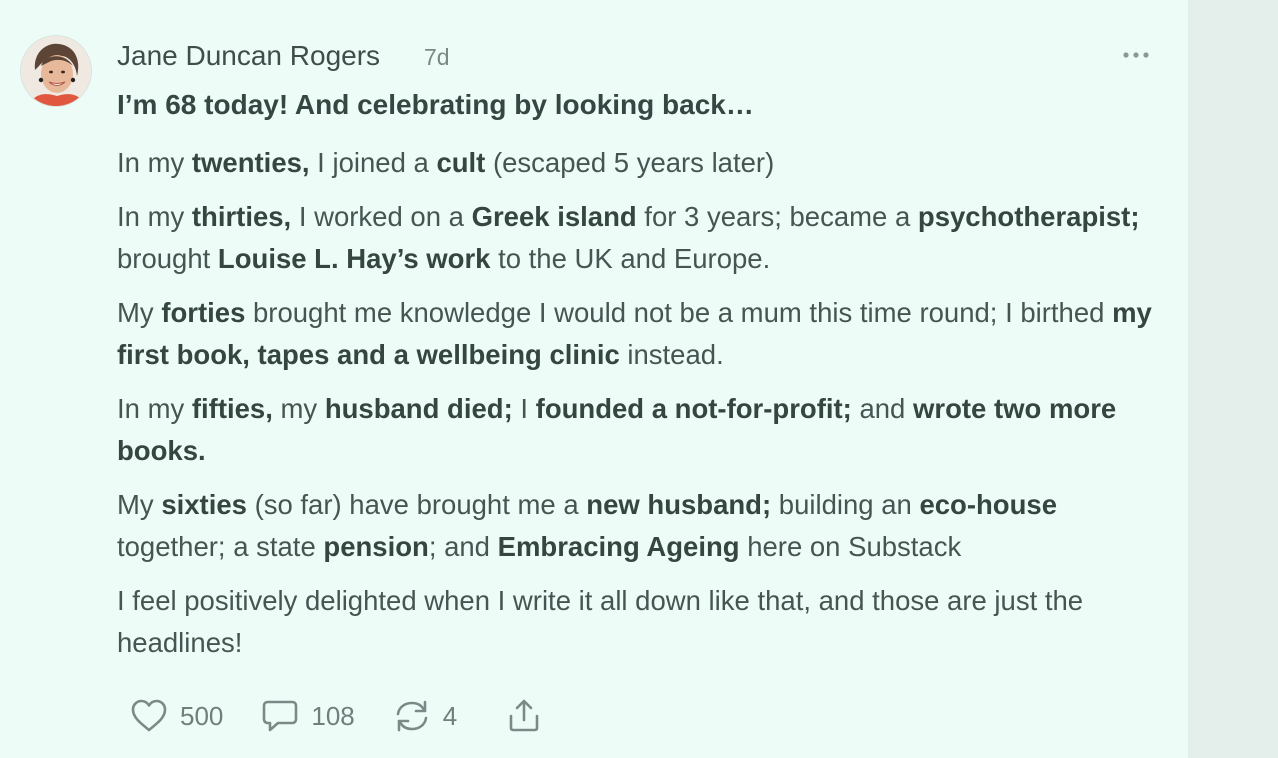  What do you see at coordinates (463, 546) in the screenshot?
I see `text-segment: ; and` at bounding box center [463, 546].